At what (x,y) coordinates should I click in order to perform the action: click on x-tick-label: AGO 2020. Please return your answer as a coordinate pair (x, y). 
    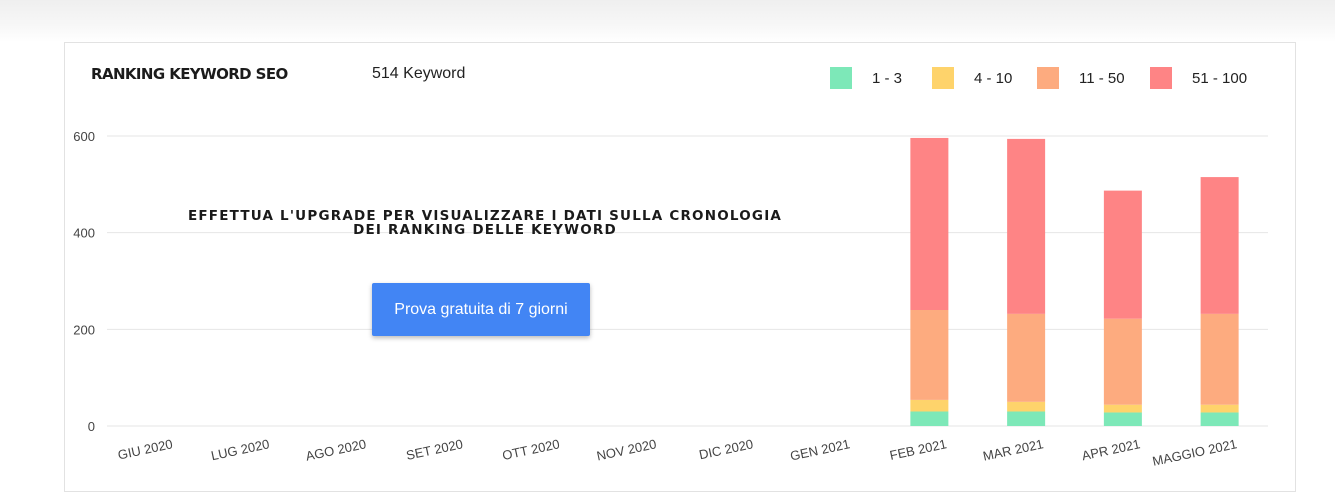
    Looking at the image, I should click on (335, 449).